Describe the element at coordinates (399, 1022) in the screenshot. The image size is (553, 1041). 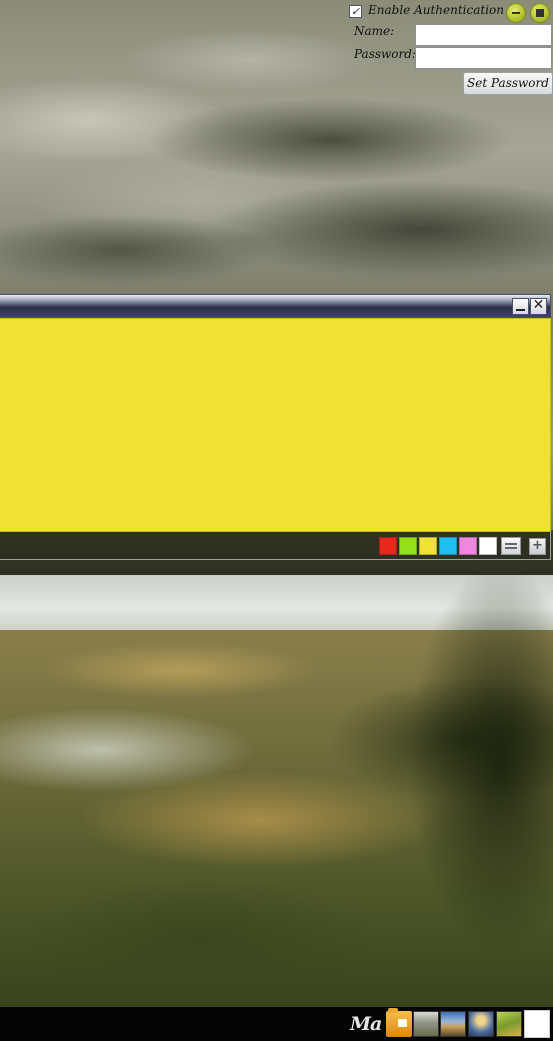
I see `folder-icon` at that location.